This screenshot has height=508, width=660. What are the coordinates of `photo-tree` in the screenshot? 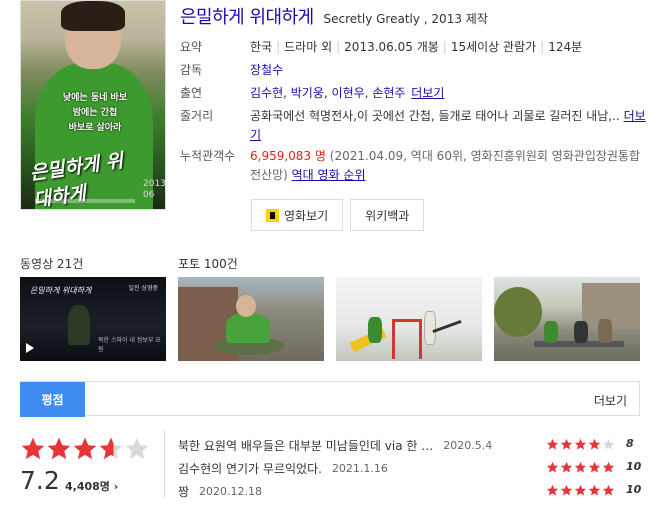 It's located at (518, 312).